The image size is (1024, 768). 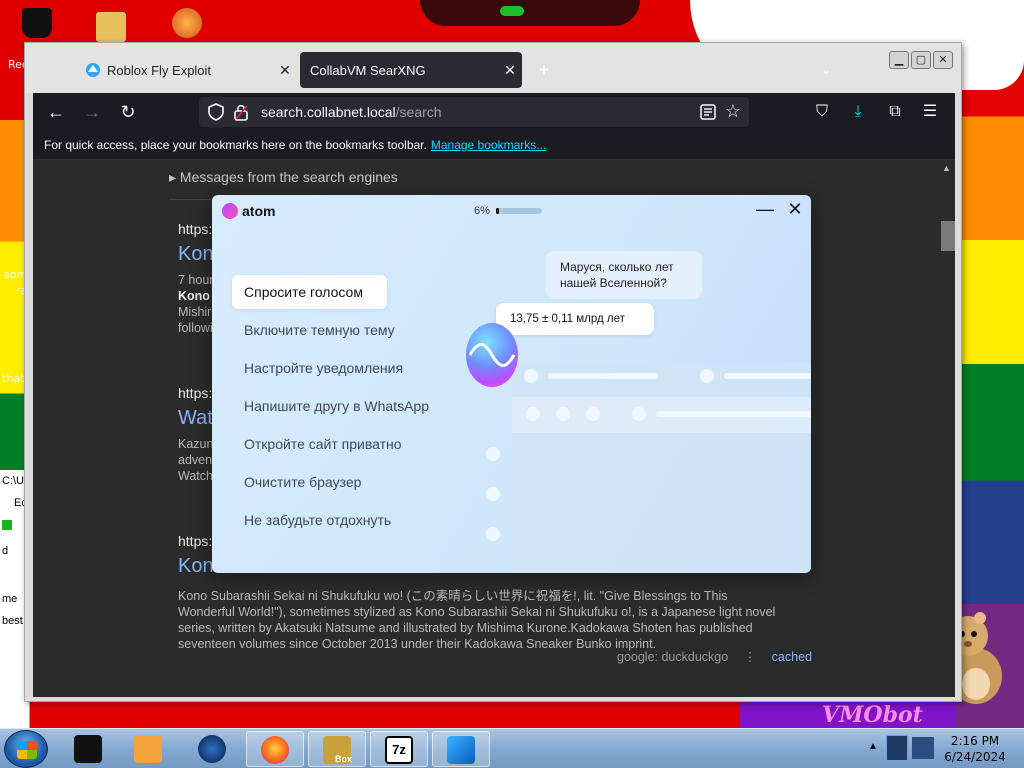 I want to click on tab-roblox-fly-exploit: Roblox Fly Exploit ✕, so click(x=185, y=70).